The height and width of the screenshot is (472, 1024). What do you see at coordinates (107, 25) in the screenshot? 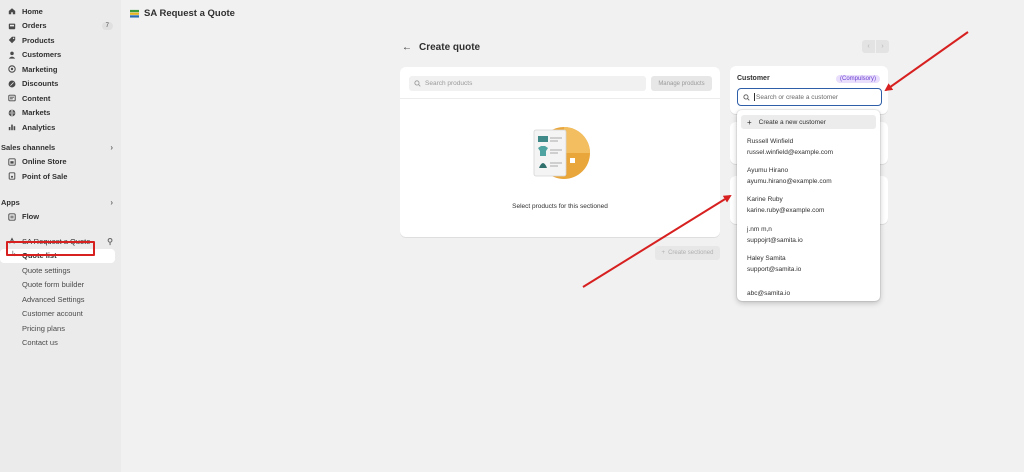
I see `orders-count-badge: 7` at bounding box center [107, 25].